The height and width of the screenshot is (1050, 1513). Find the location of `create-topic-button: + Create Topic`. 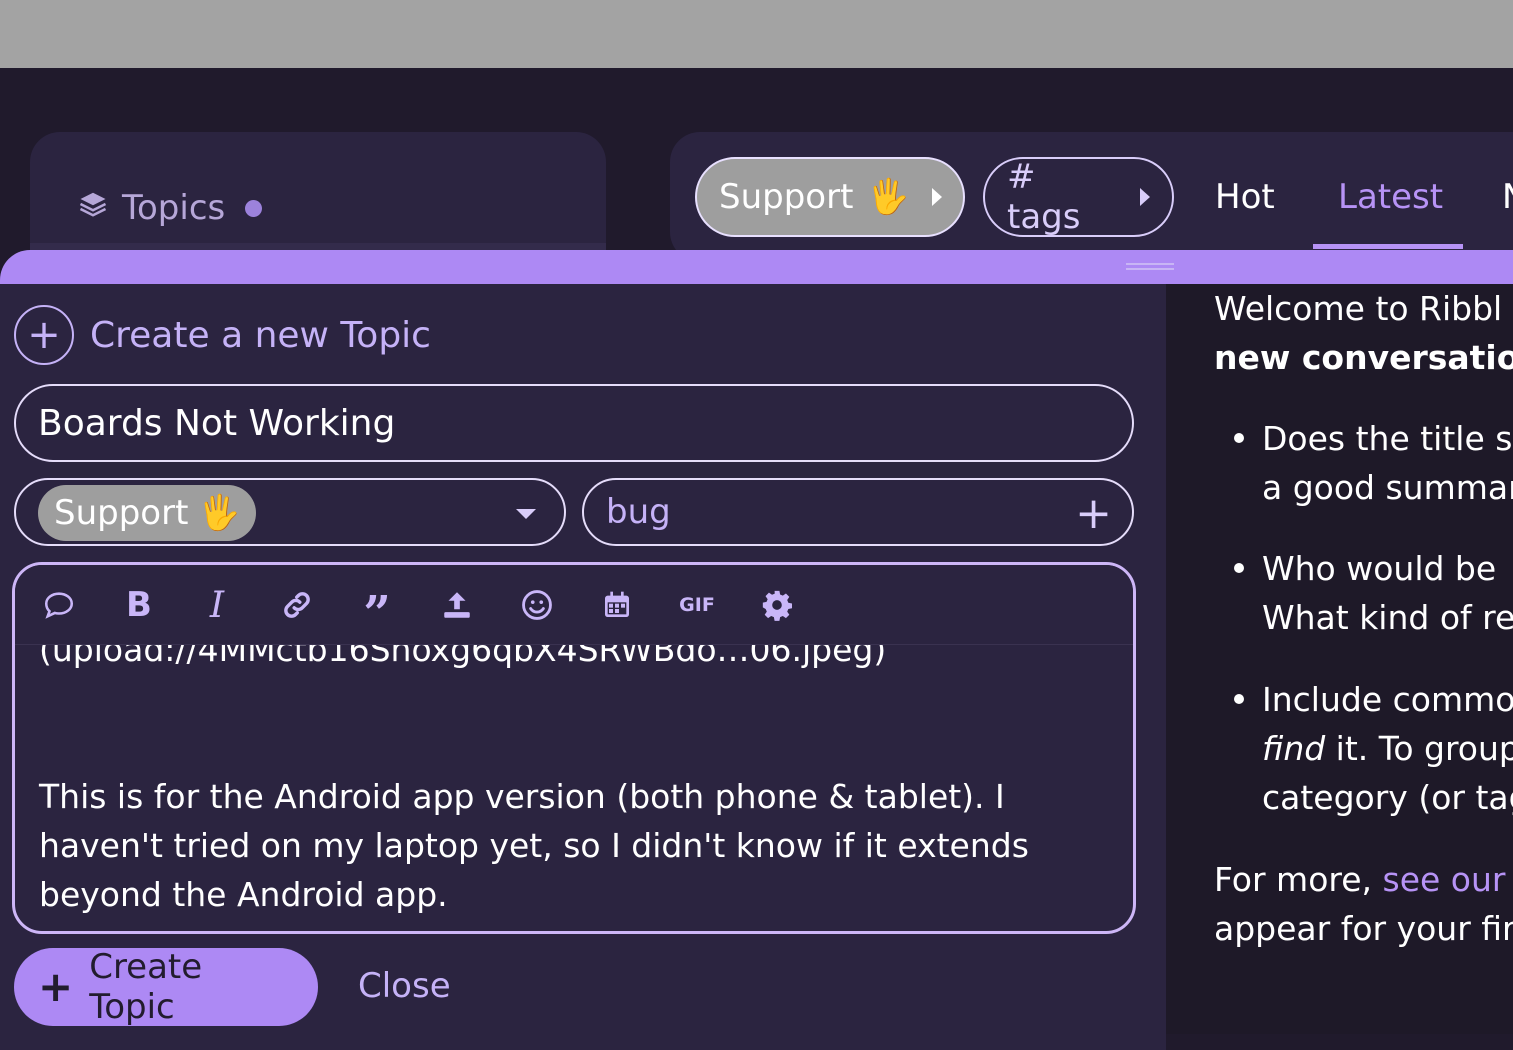

create-topic-button: + Create Topic is located at coordinates (166, 987).